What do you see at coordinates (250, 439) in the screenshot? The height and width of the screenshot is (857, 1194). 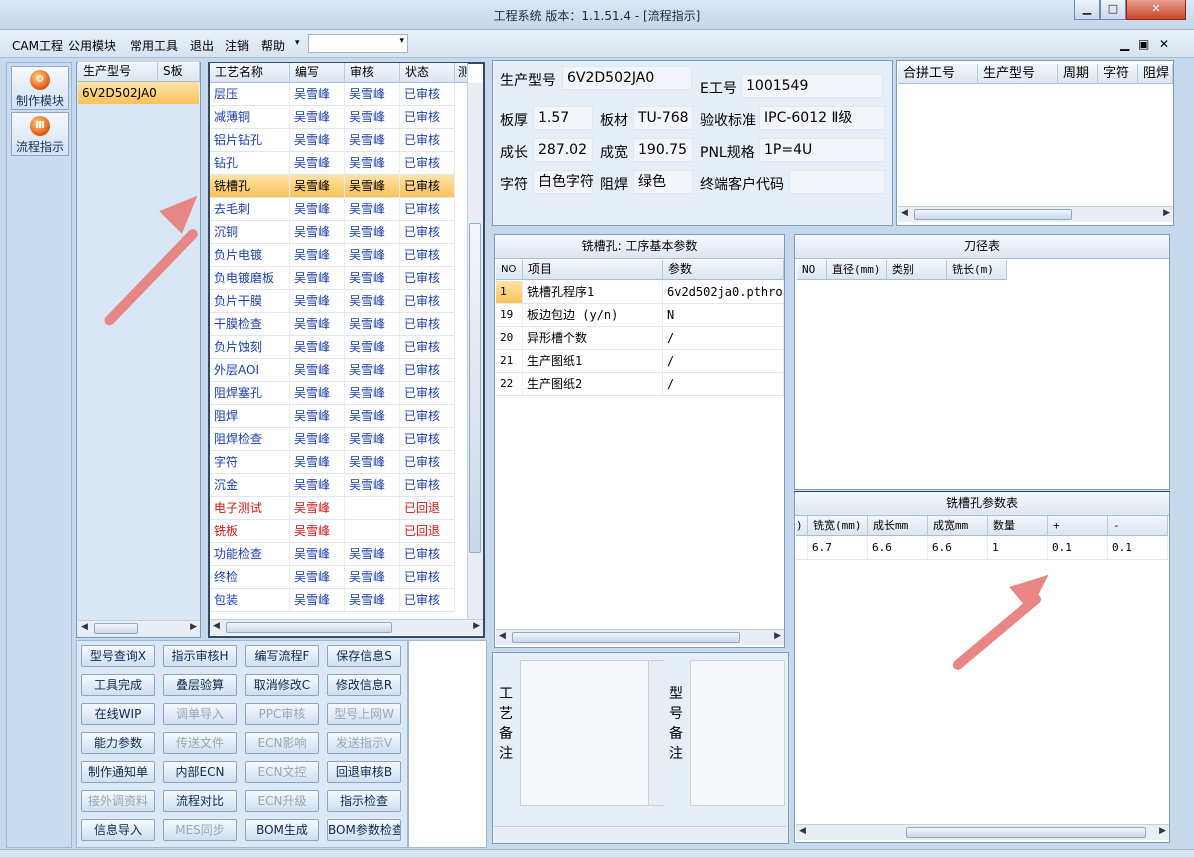 I see `process-name-cell: 阻焊检查` at bounding box center [250, 439].